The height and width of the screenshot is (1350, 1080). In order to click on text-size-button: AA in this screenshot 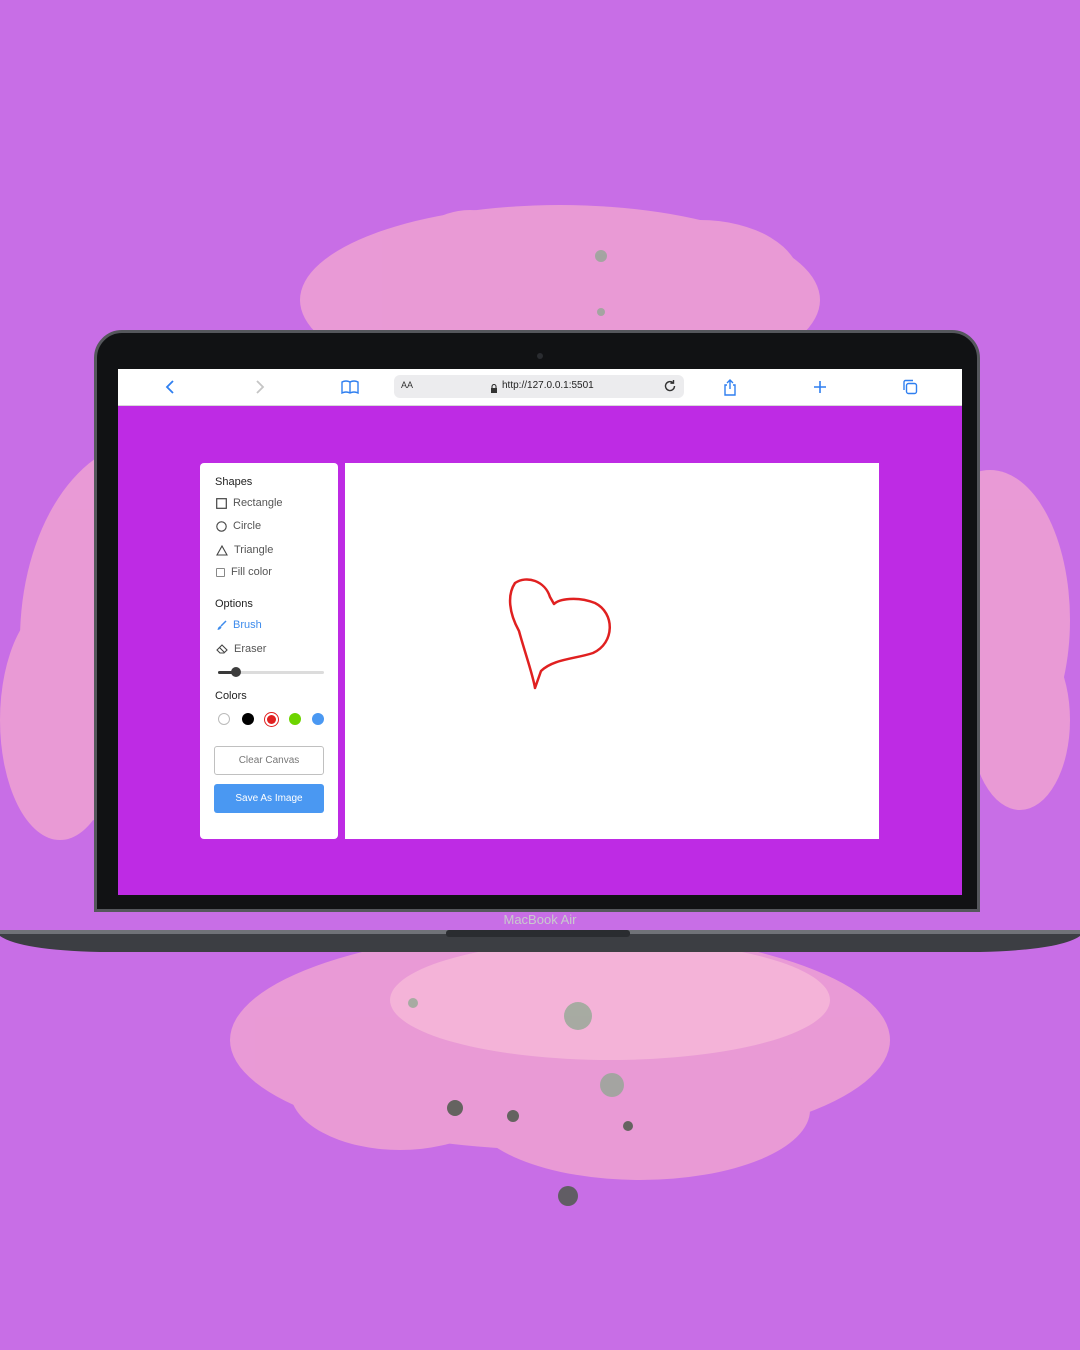, I will do `click(407, 385)`.